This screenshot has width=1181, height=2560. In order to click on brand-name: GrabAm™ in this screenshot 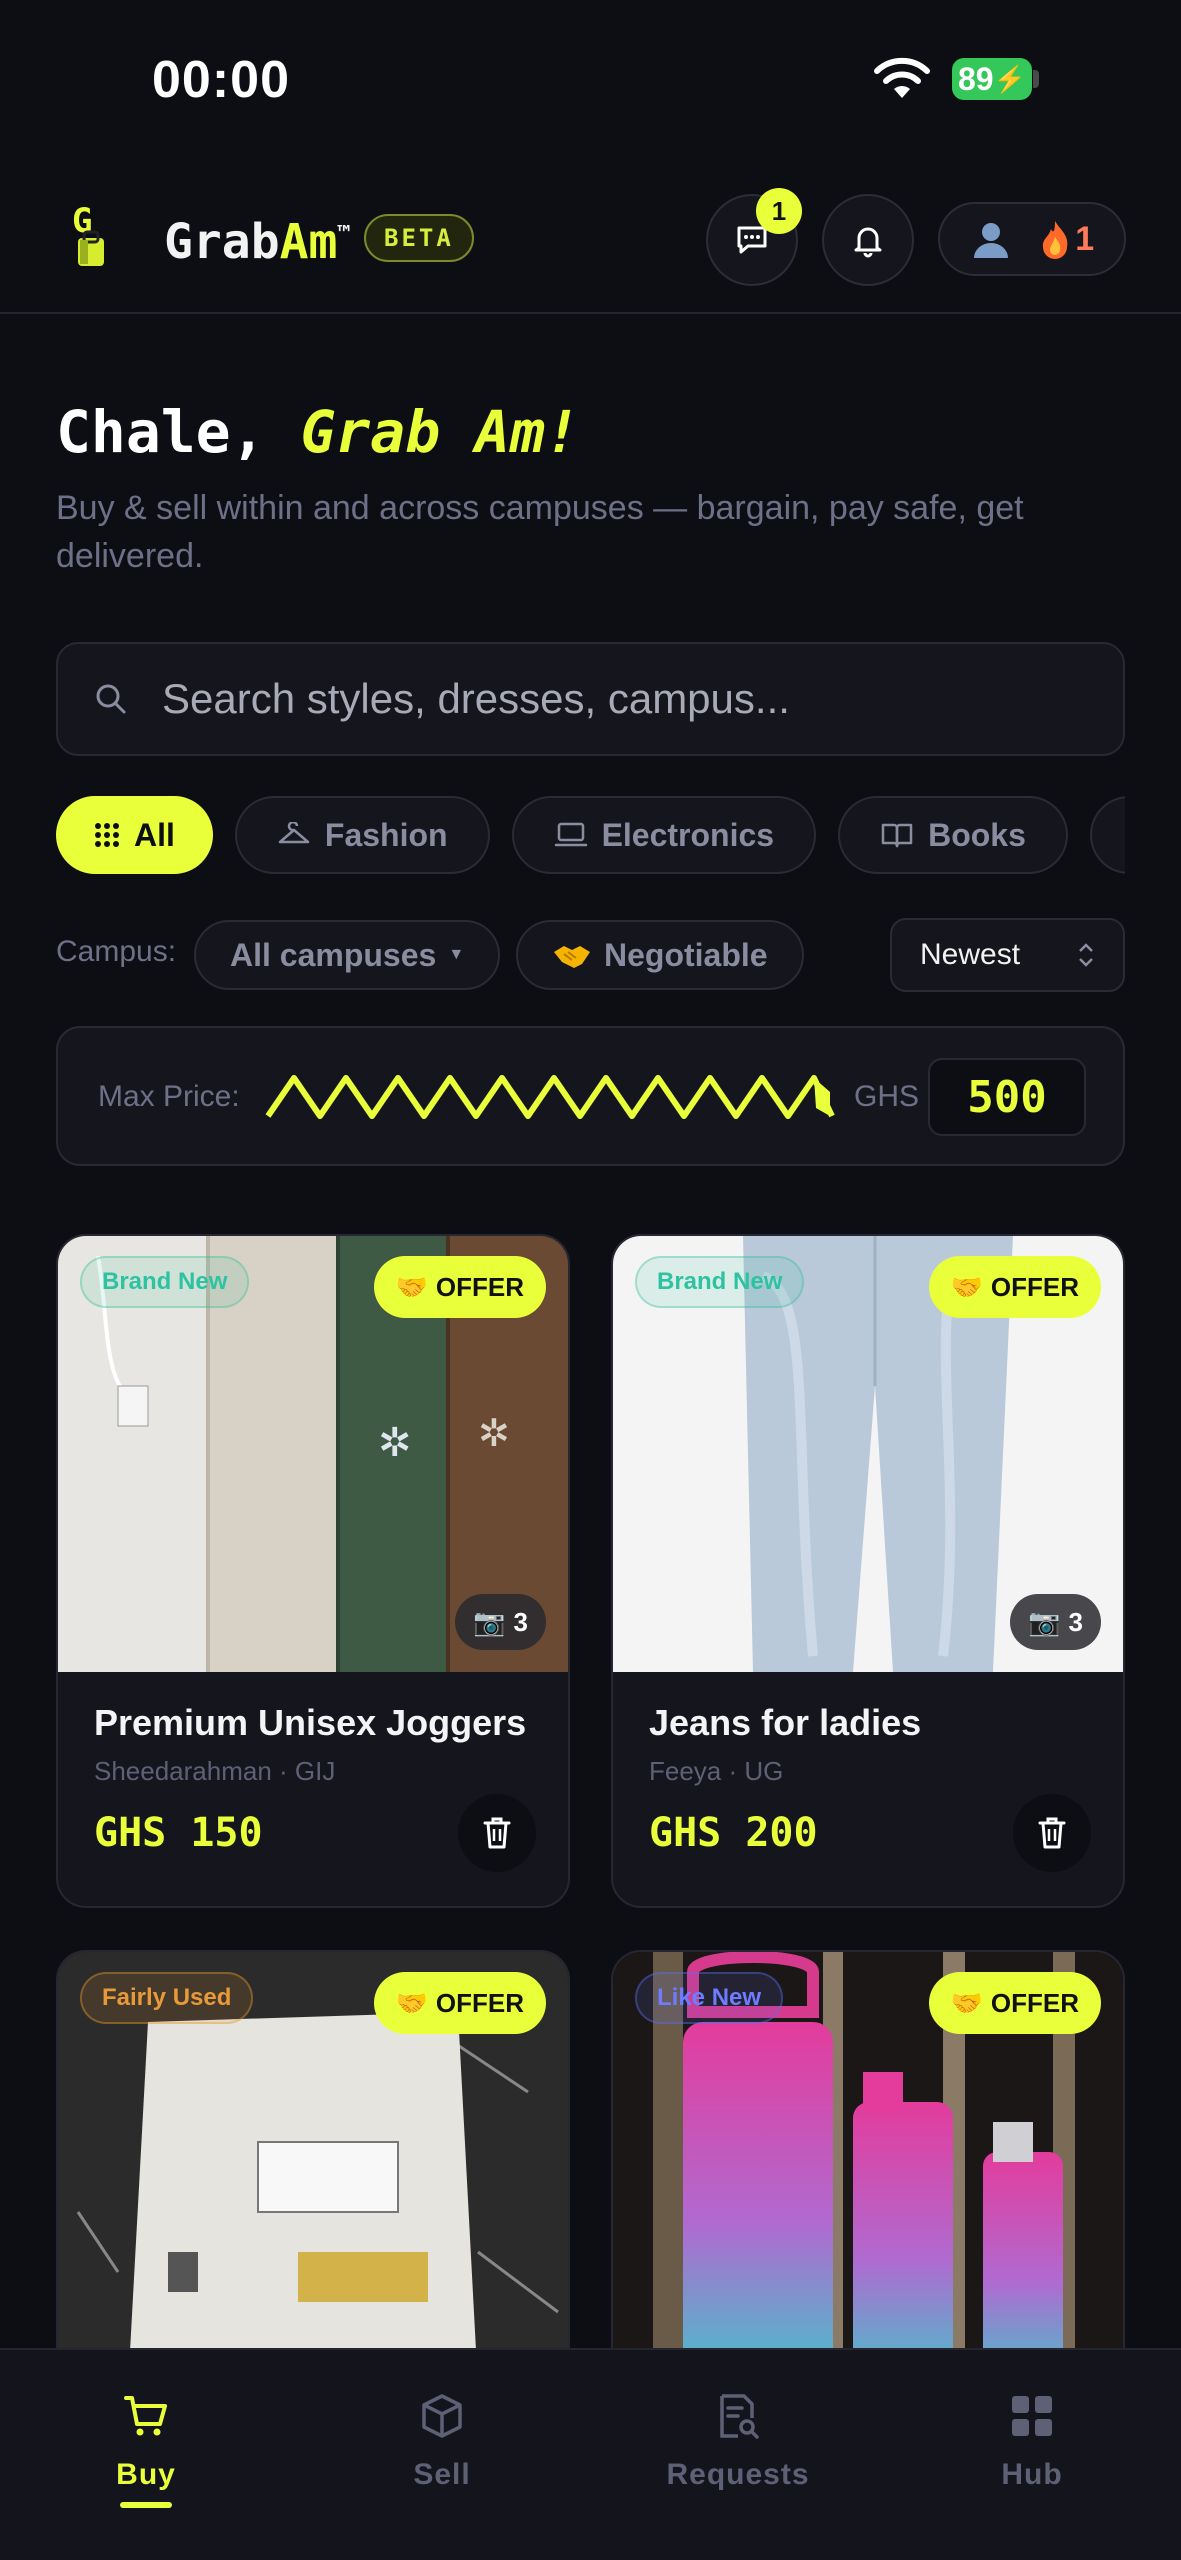, I will do `click(257, 242)`.